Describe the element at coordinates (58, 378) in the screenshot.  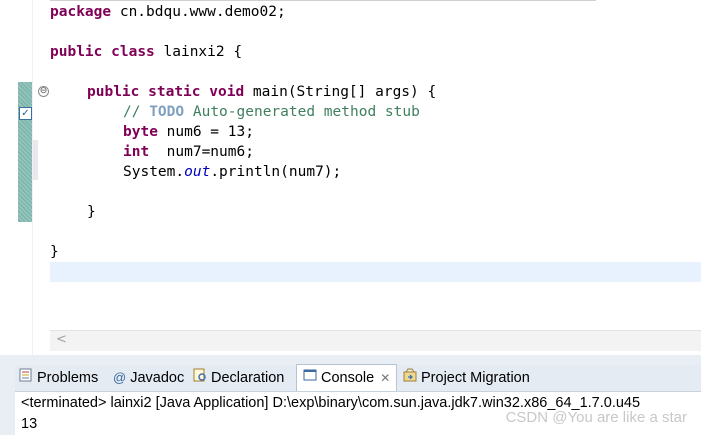
I see `tab-problems: Problems` at that location.